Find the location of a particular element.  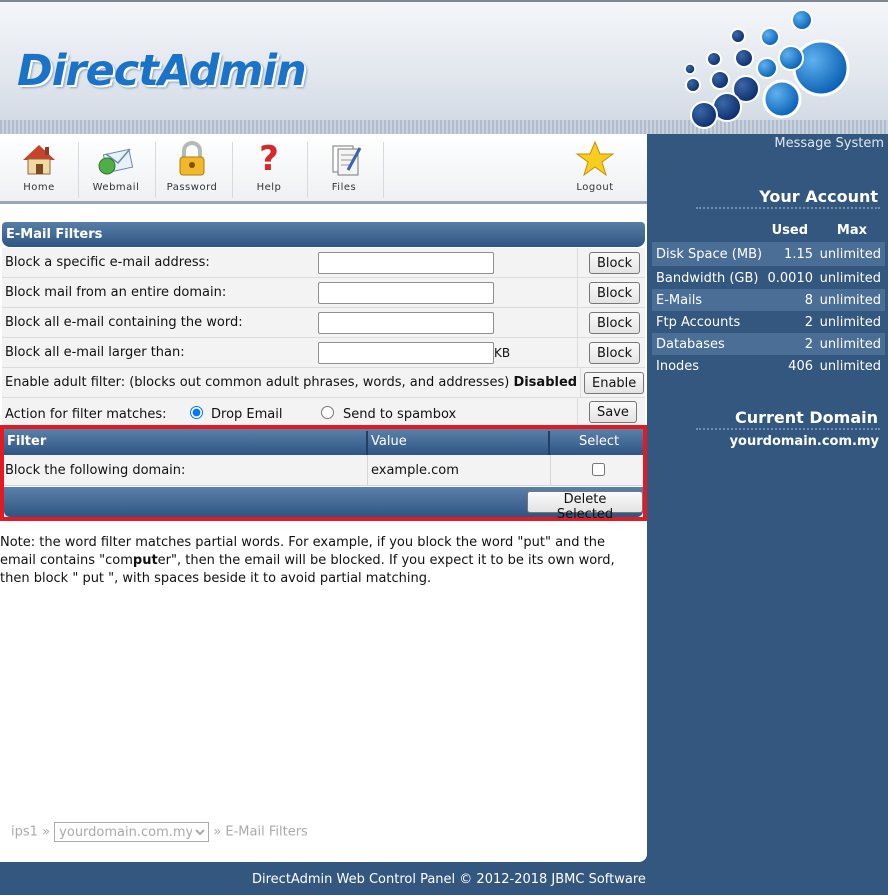

stat-name: Bandwidth (GB) is located at coordinates (707, 278).